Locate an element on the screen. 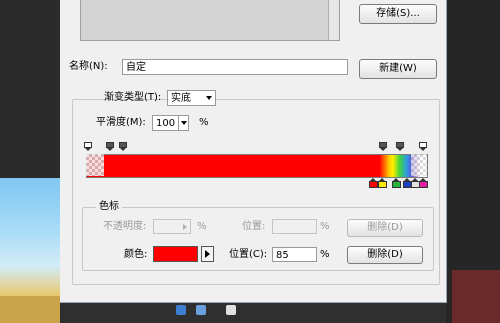 The height and width of the screenshot is (323, 500). presets-panel is located at coordinates (210, 20).